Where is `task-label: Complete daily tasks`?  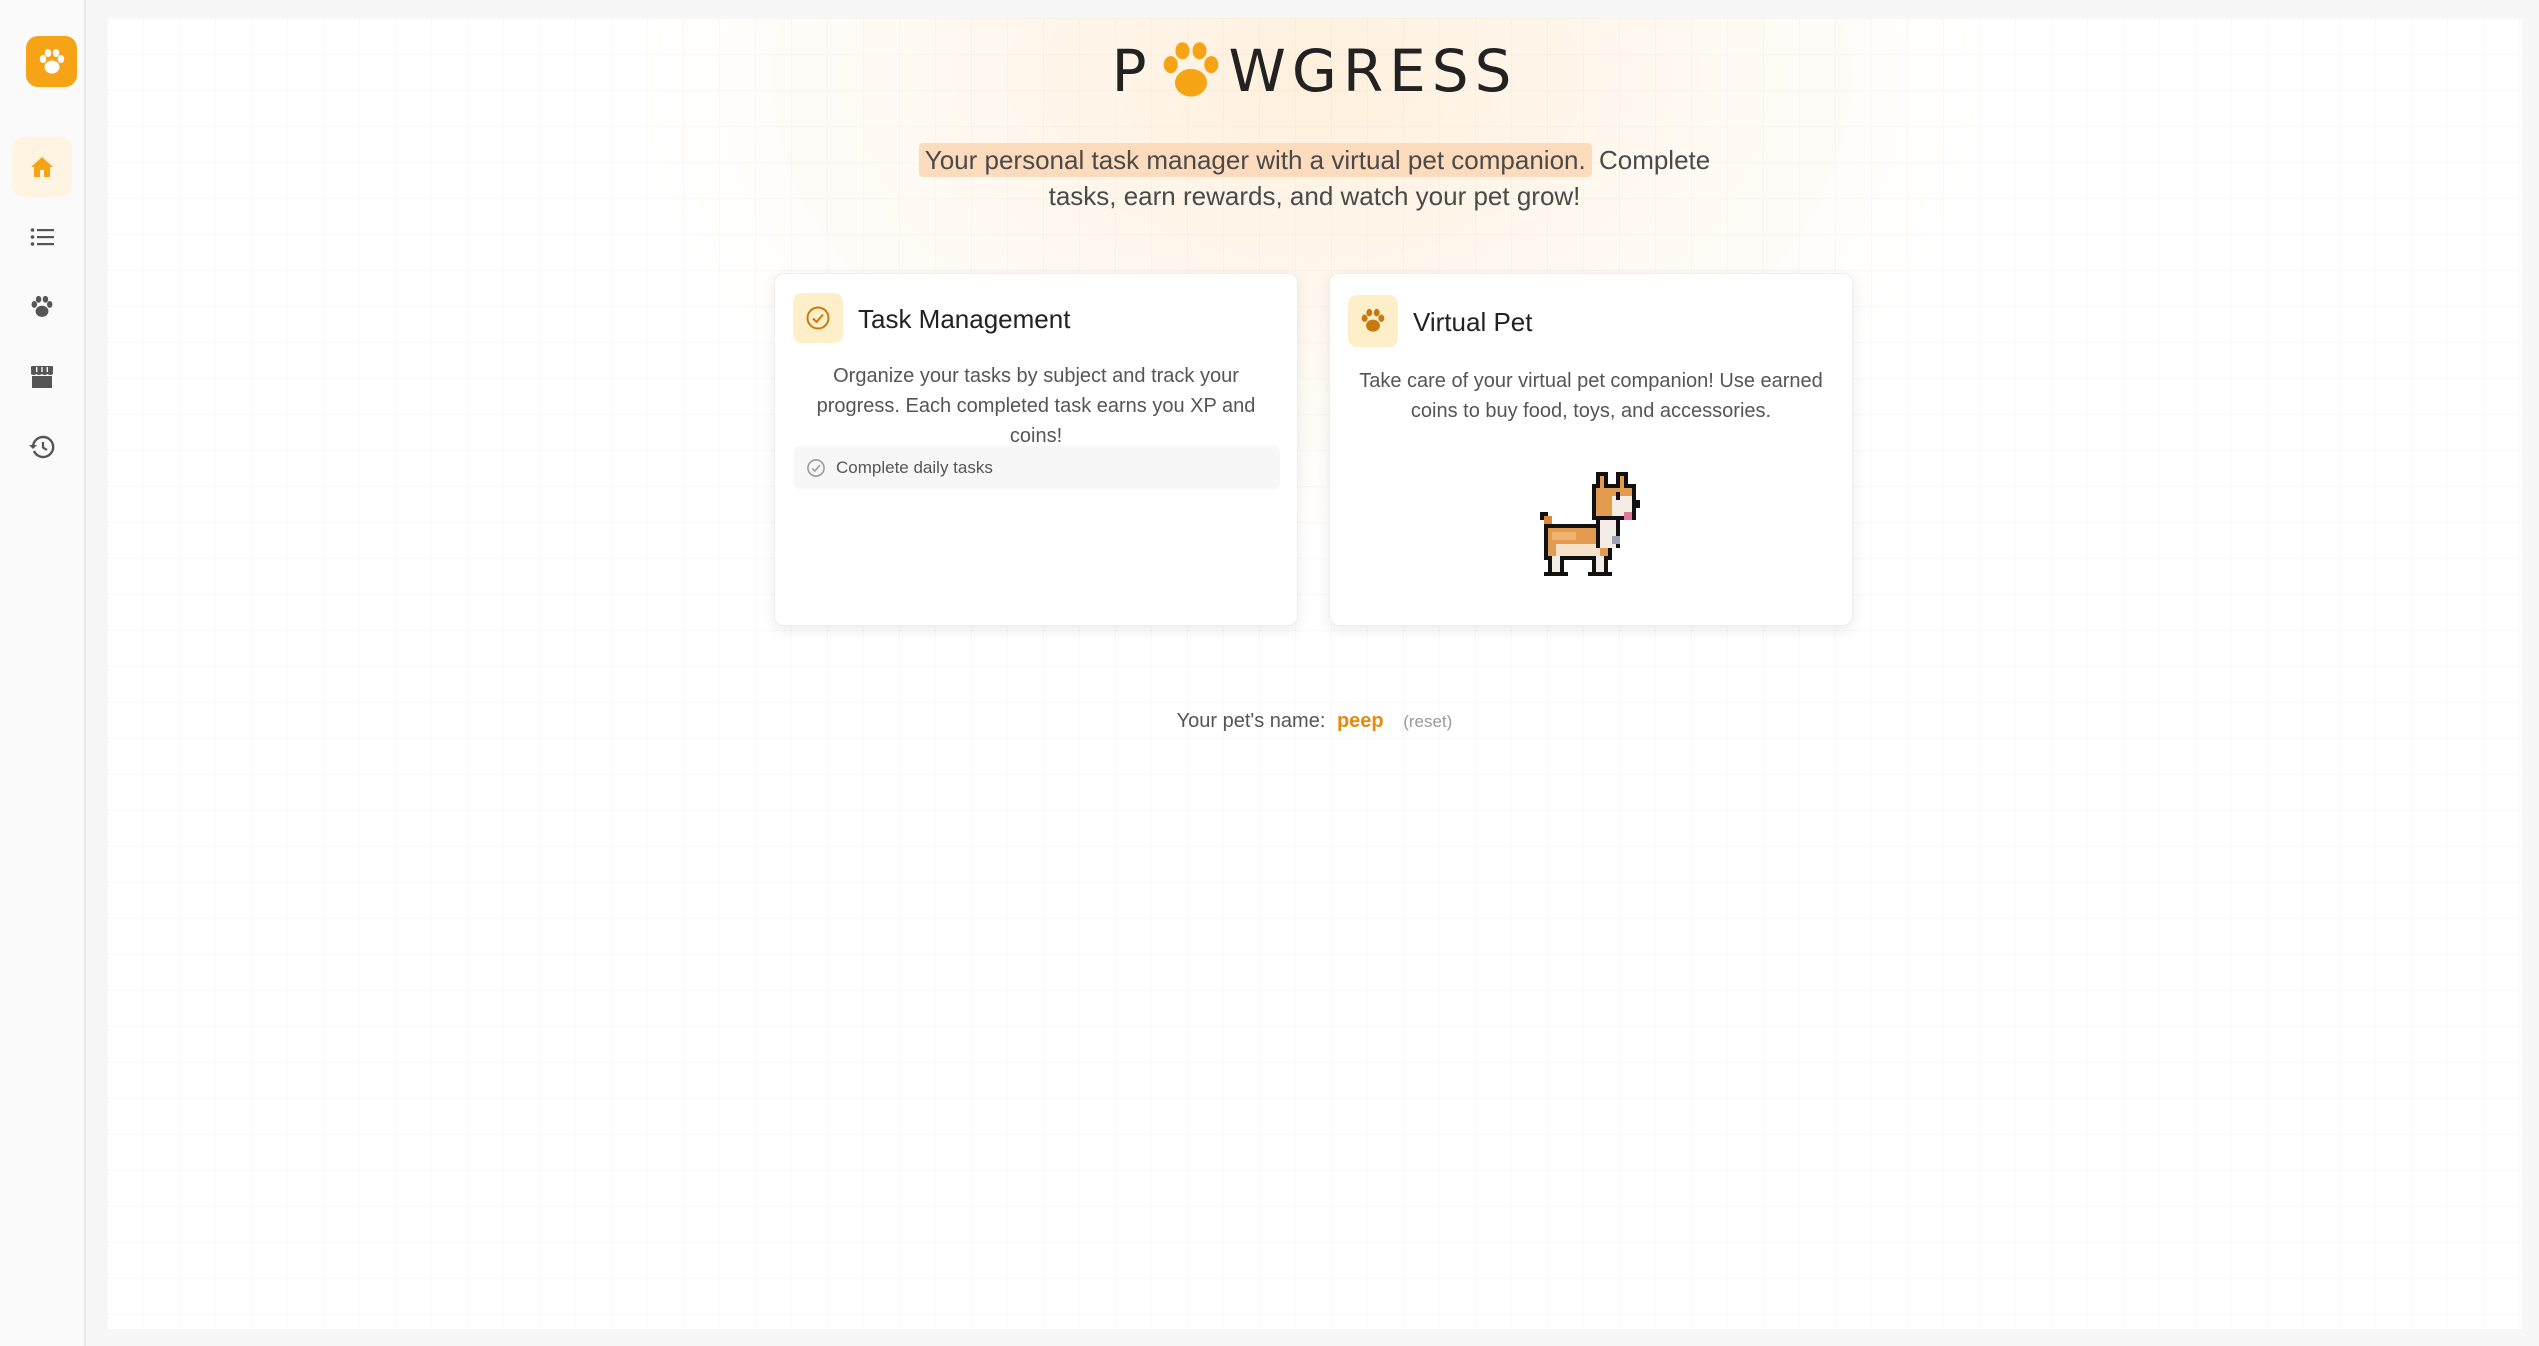
task-label: Complete daily tasks is located at coordinates (914, 467).